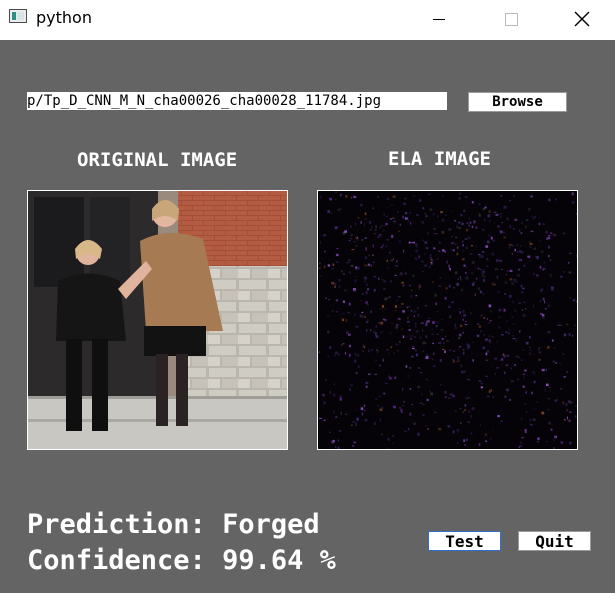  What do you see at coordinates (157, 160) in the screenshot?
I see `original-image-title: ORIGINAL IMAGE` at bounding box center [157, 160].